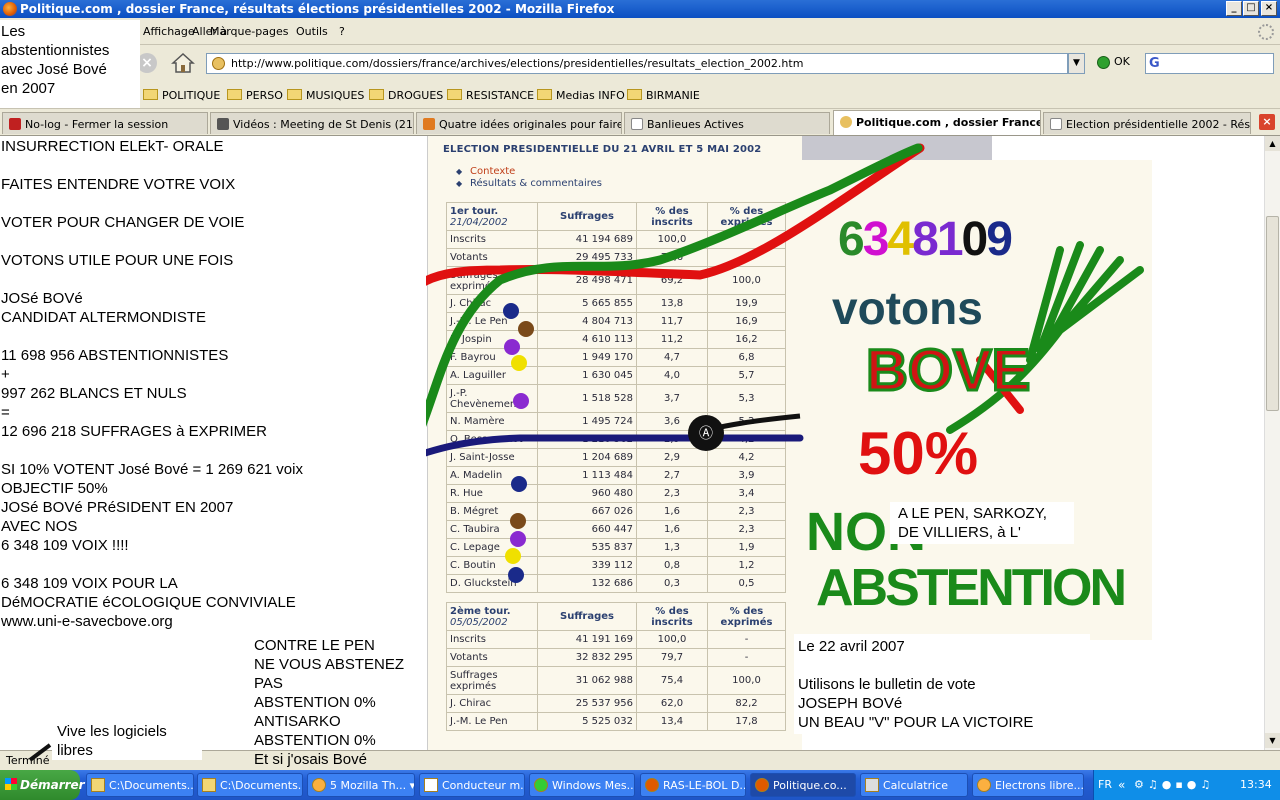 This screenshot has width=1280, height=800. I want to click on maximize-button: □, so click(1251, 8).